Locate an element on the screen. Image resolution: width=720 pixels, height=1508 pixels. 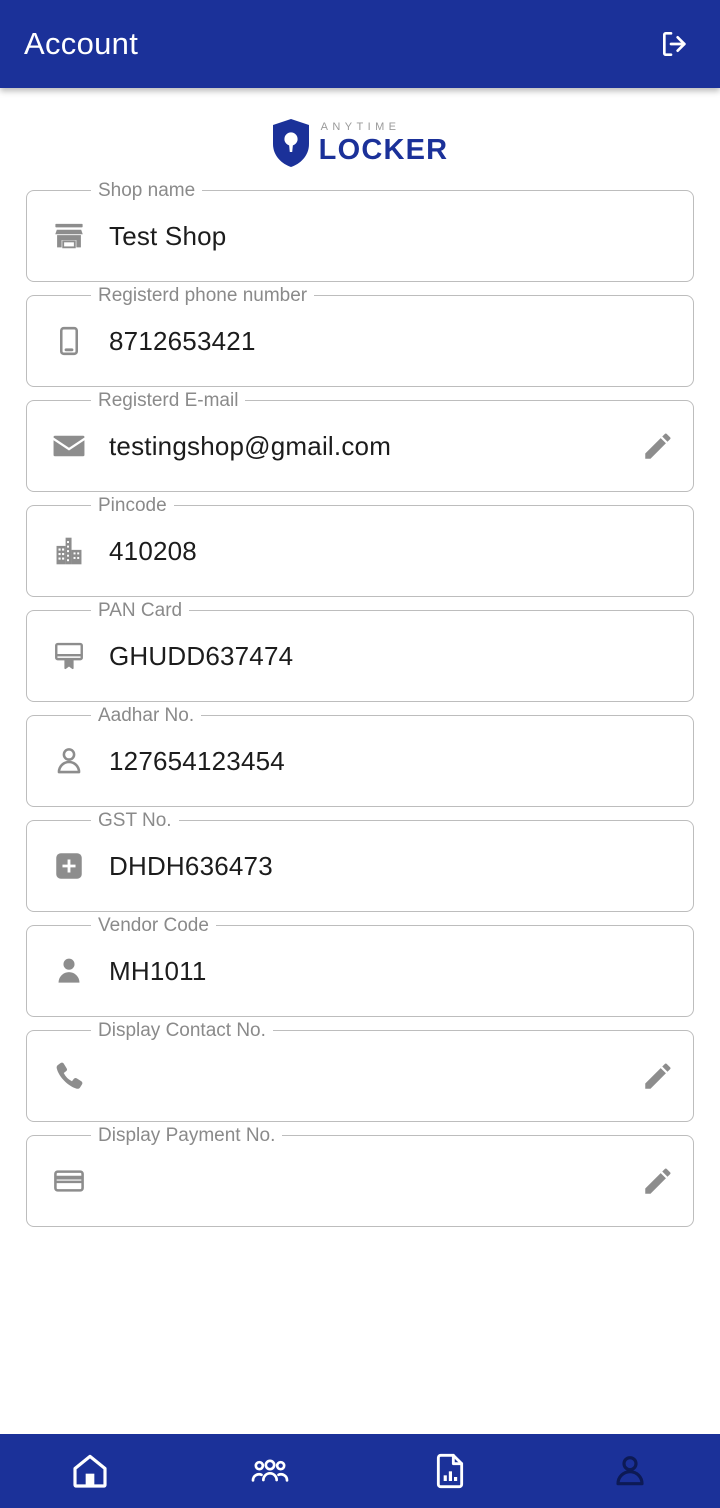
field-value: MH1011 is located at coordinates (158, 970).